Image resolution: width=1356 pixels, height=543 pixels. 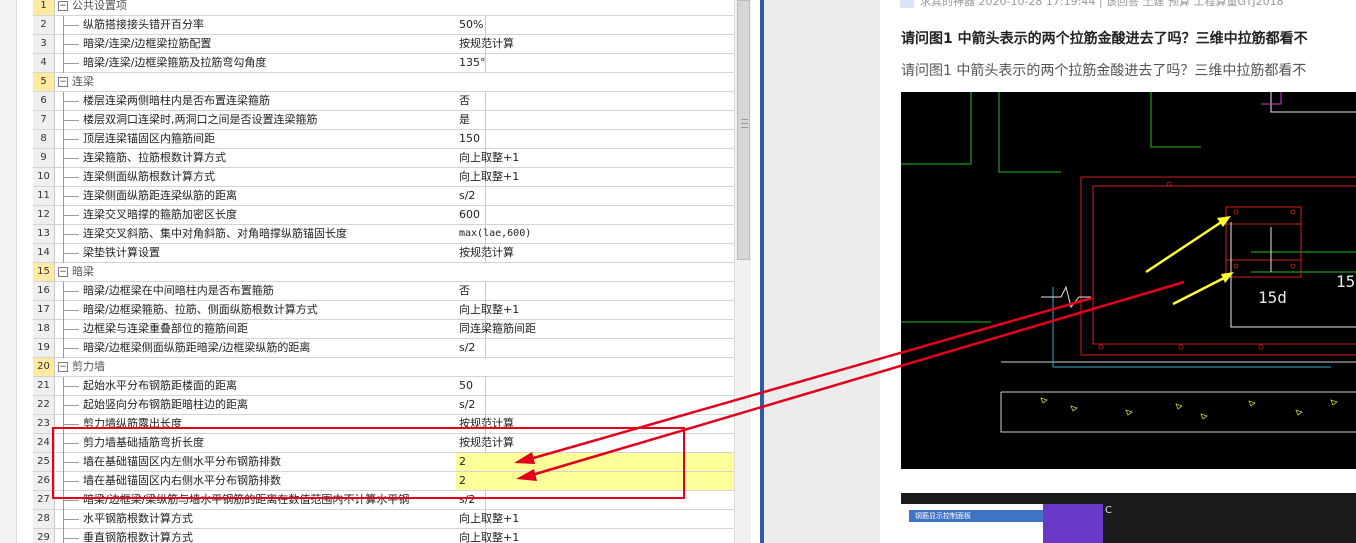 What do you see at coordinates (383, 405) in the screenshot?
I see `table-row: 22 起始竖向分布钢筋距暗柱边的距离 s/2` at bounding box center [383, 405].